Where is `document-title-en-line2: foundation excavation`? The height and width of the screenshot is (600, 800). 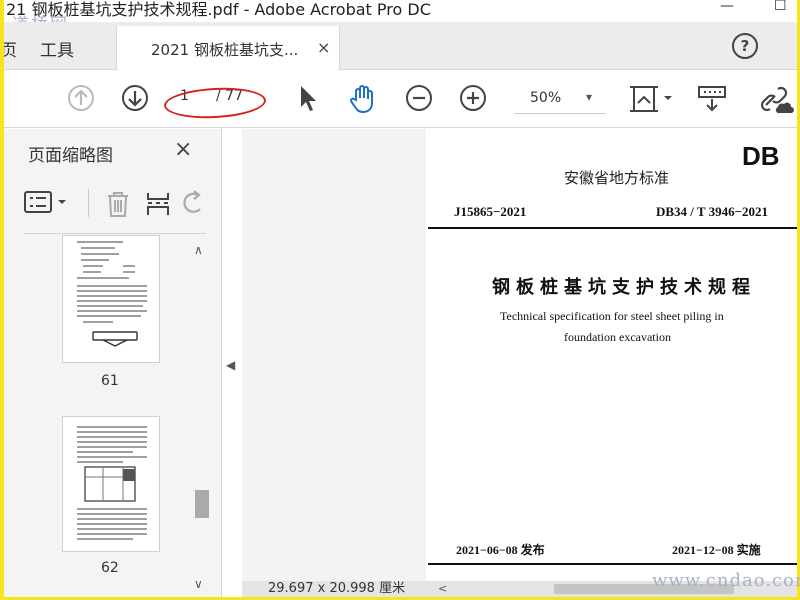
document-title-en-line2: foundation excavation is located at coordinates (617, 337).